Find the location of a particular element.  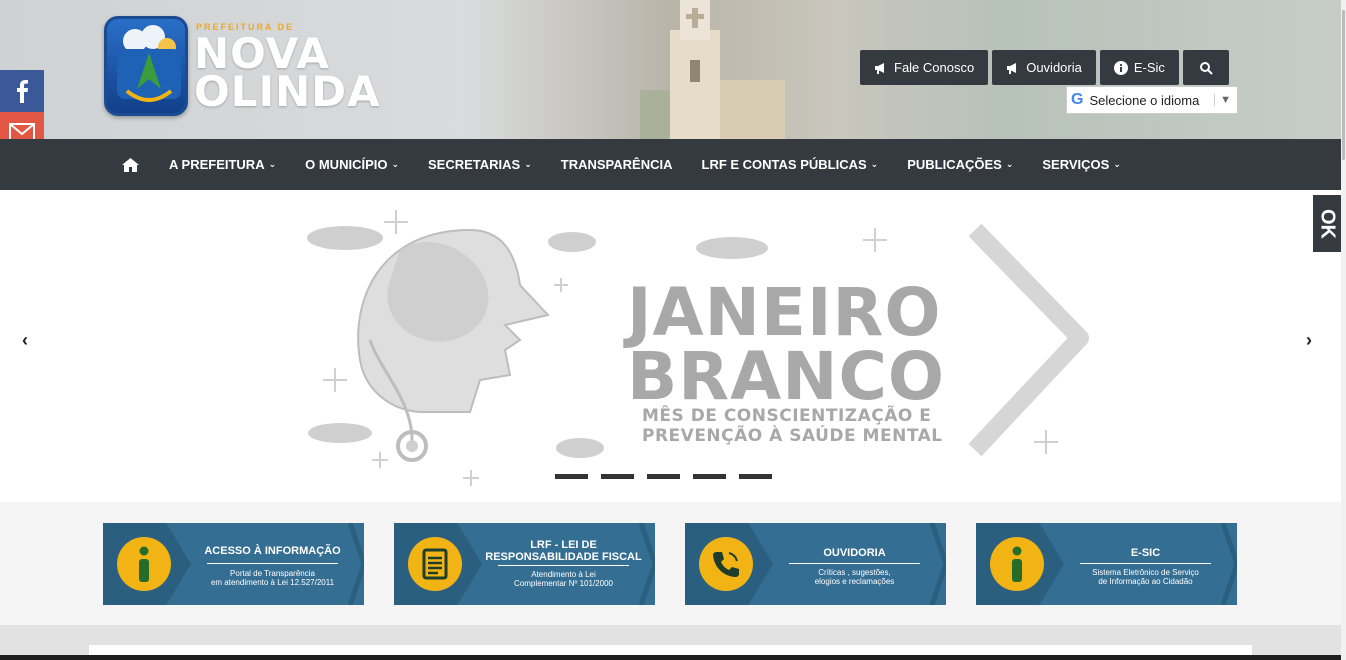

ouvidoria-button: Ouvidoria is located at coordinates (1044, 67).